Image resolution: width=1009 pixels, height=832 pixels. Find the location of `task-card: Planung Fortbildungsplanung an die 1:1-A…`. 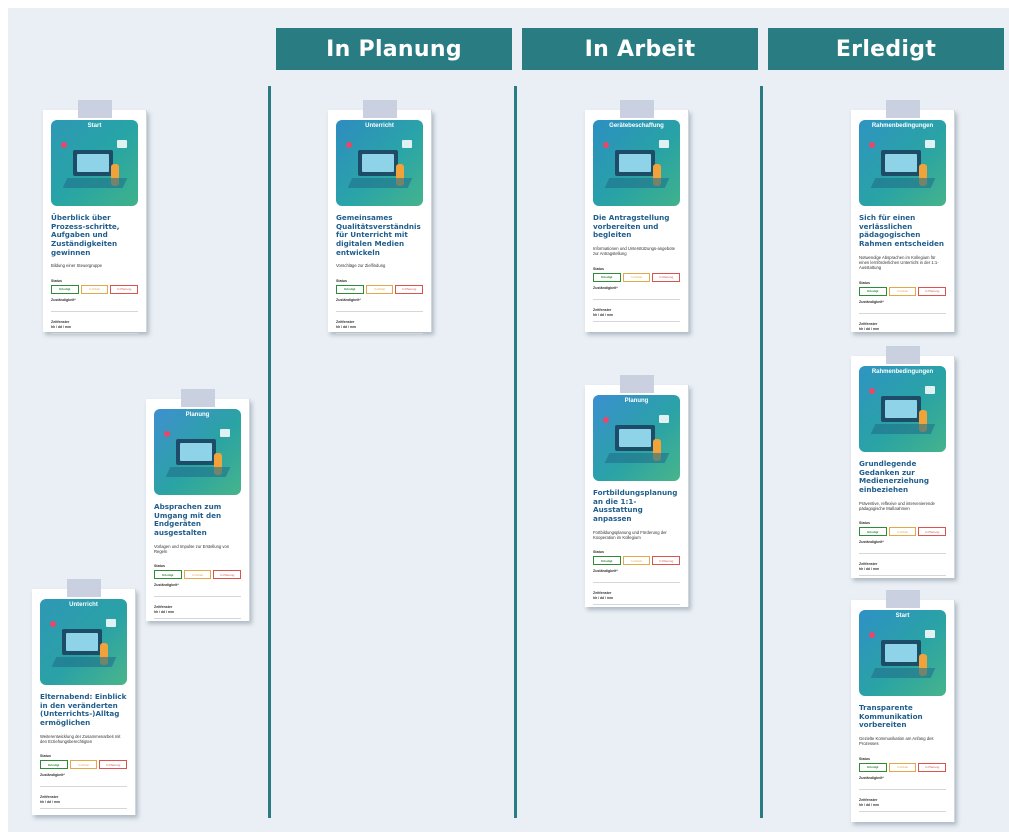

task-card: Planung Fortbildungsplanung an die 1:1-A… is located at coordinates (637, 491).